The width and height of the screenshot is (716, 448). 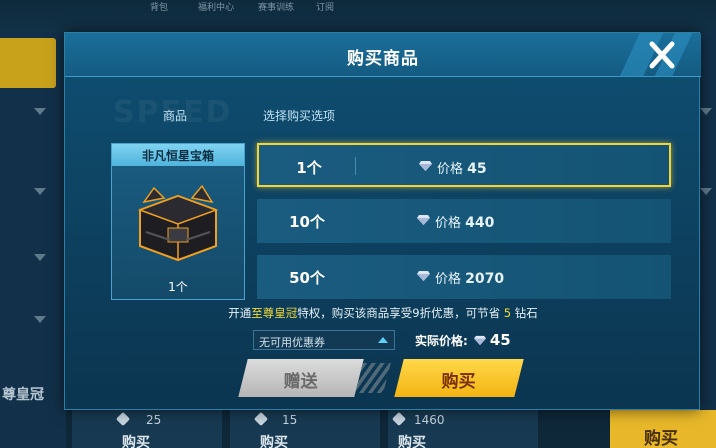 What do you see at coordinates (307, 278) in the screenshot?
I see `option-quantity: 50个` at bounding box center [307, 278].